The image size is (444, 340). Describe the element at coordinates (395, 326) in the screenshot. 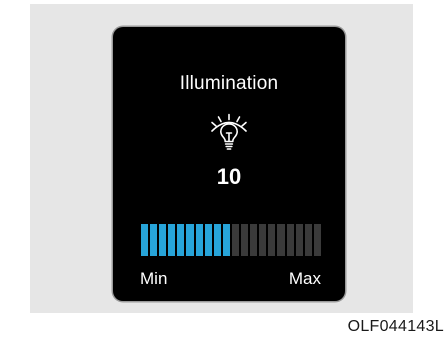

I see `figure-code: OLF044143L` at that location.